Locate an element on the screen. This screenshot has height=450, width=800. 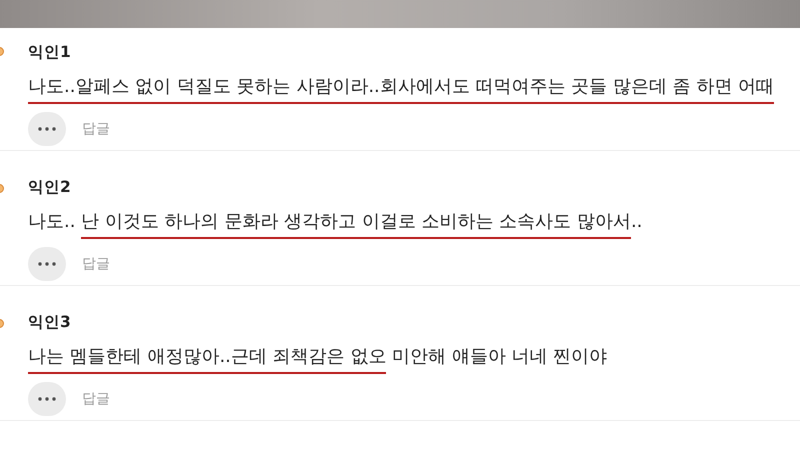
author-name: 익인3 is located at coordinates (49, 322).